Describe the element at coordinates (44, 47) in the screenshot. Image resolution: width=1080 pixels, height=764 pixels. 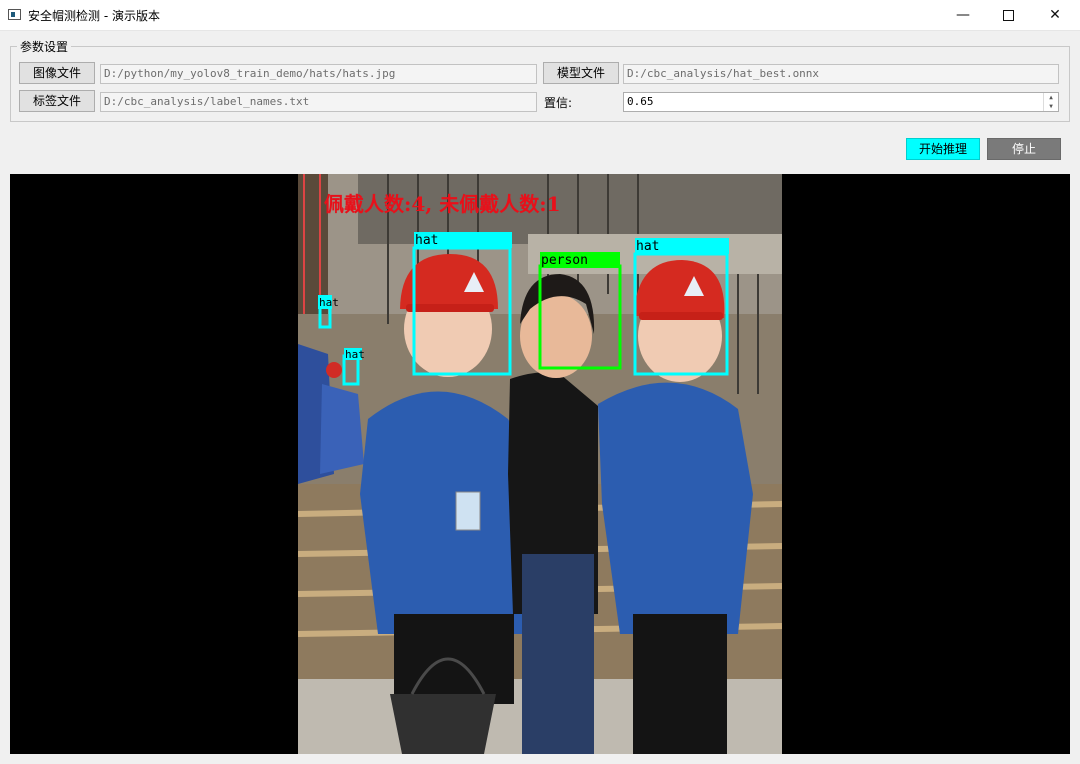
I see `params-group-title: 参数设置` at that location.